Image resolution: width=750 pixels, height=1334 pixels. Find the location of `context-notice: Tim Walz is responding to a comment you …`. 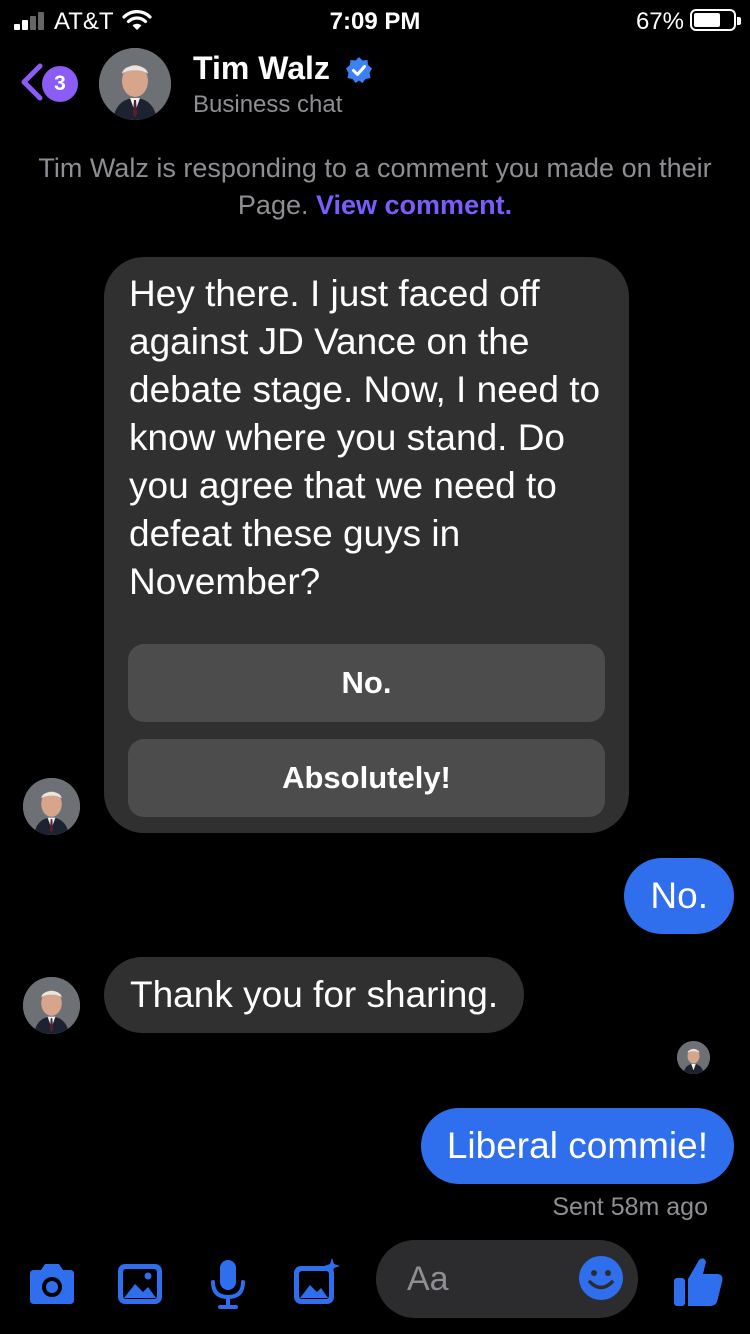

context-notice: Tim Walz is responding to a comment you … is located at coordinates (375, 187).